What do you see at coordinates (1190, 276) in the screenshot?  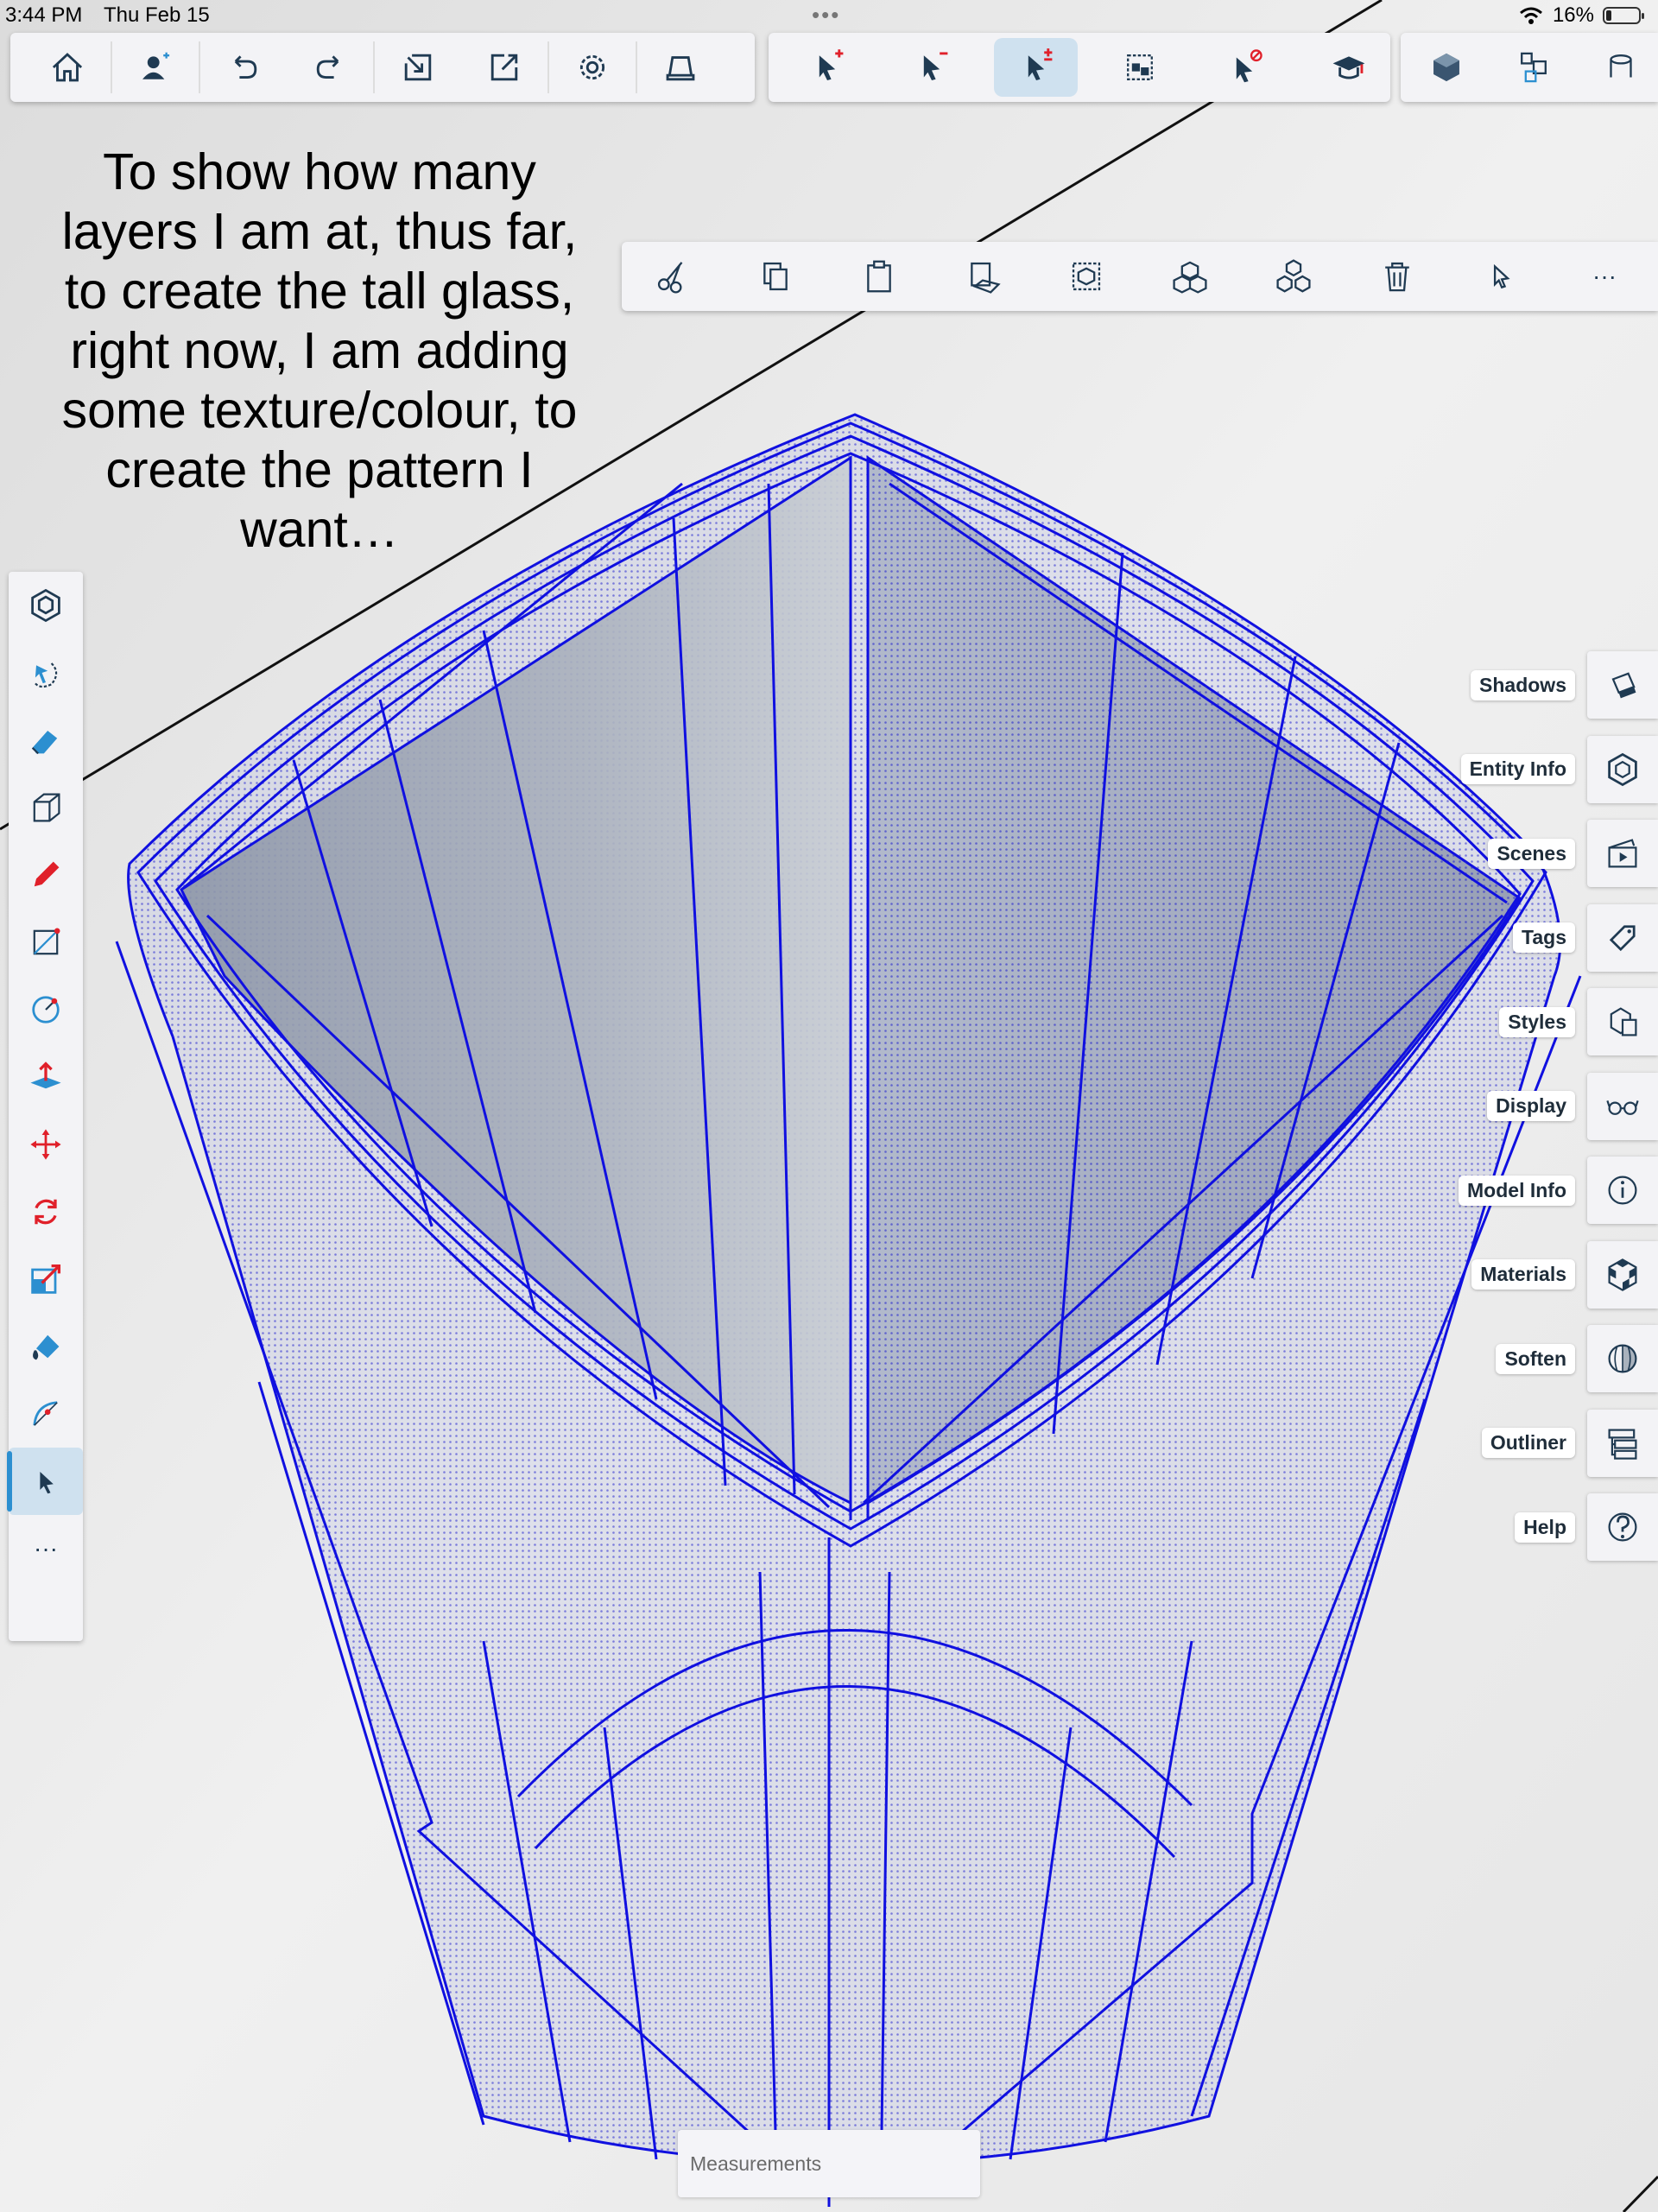 I see `make-component-icon` at bounding box center [1190, 276].